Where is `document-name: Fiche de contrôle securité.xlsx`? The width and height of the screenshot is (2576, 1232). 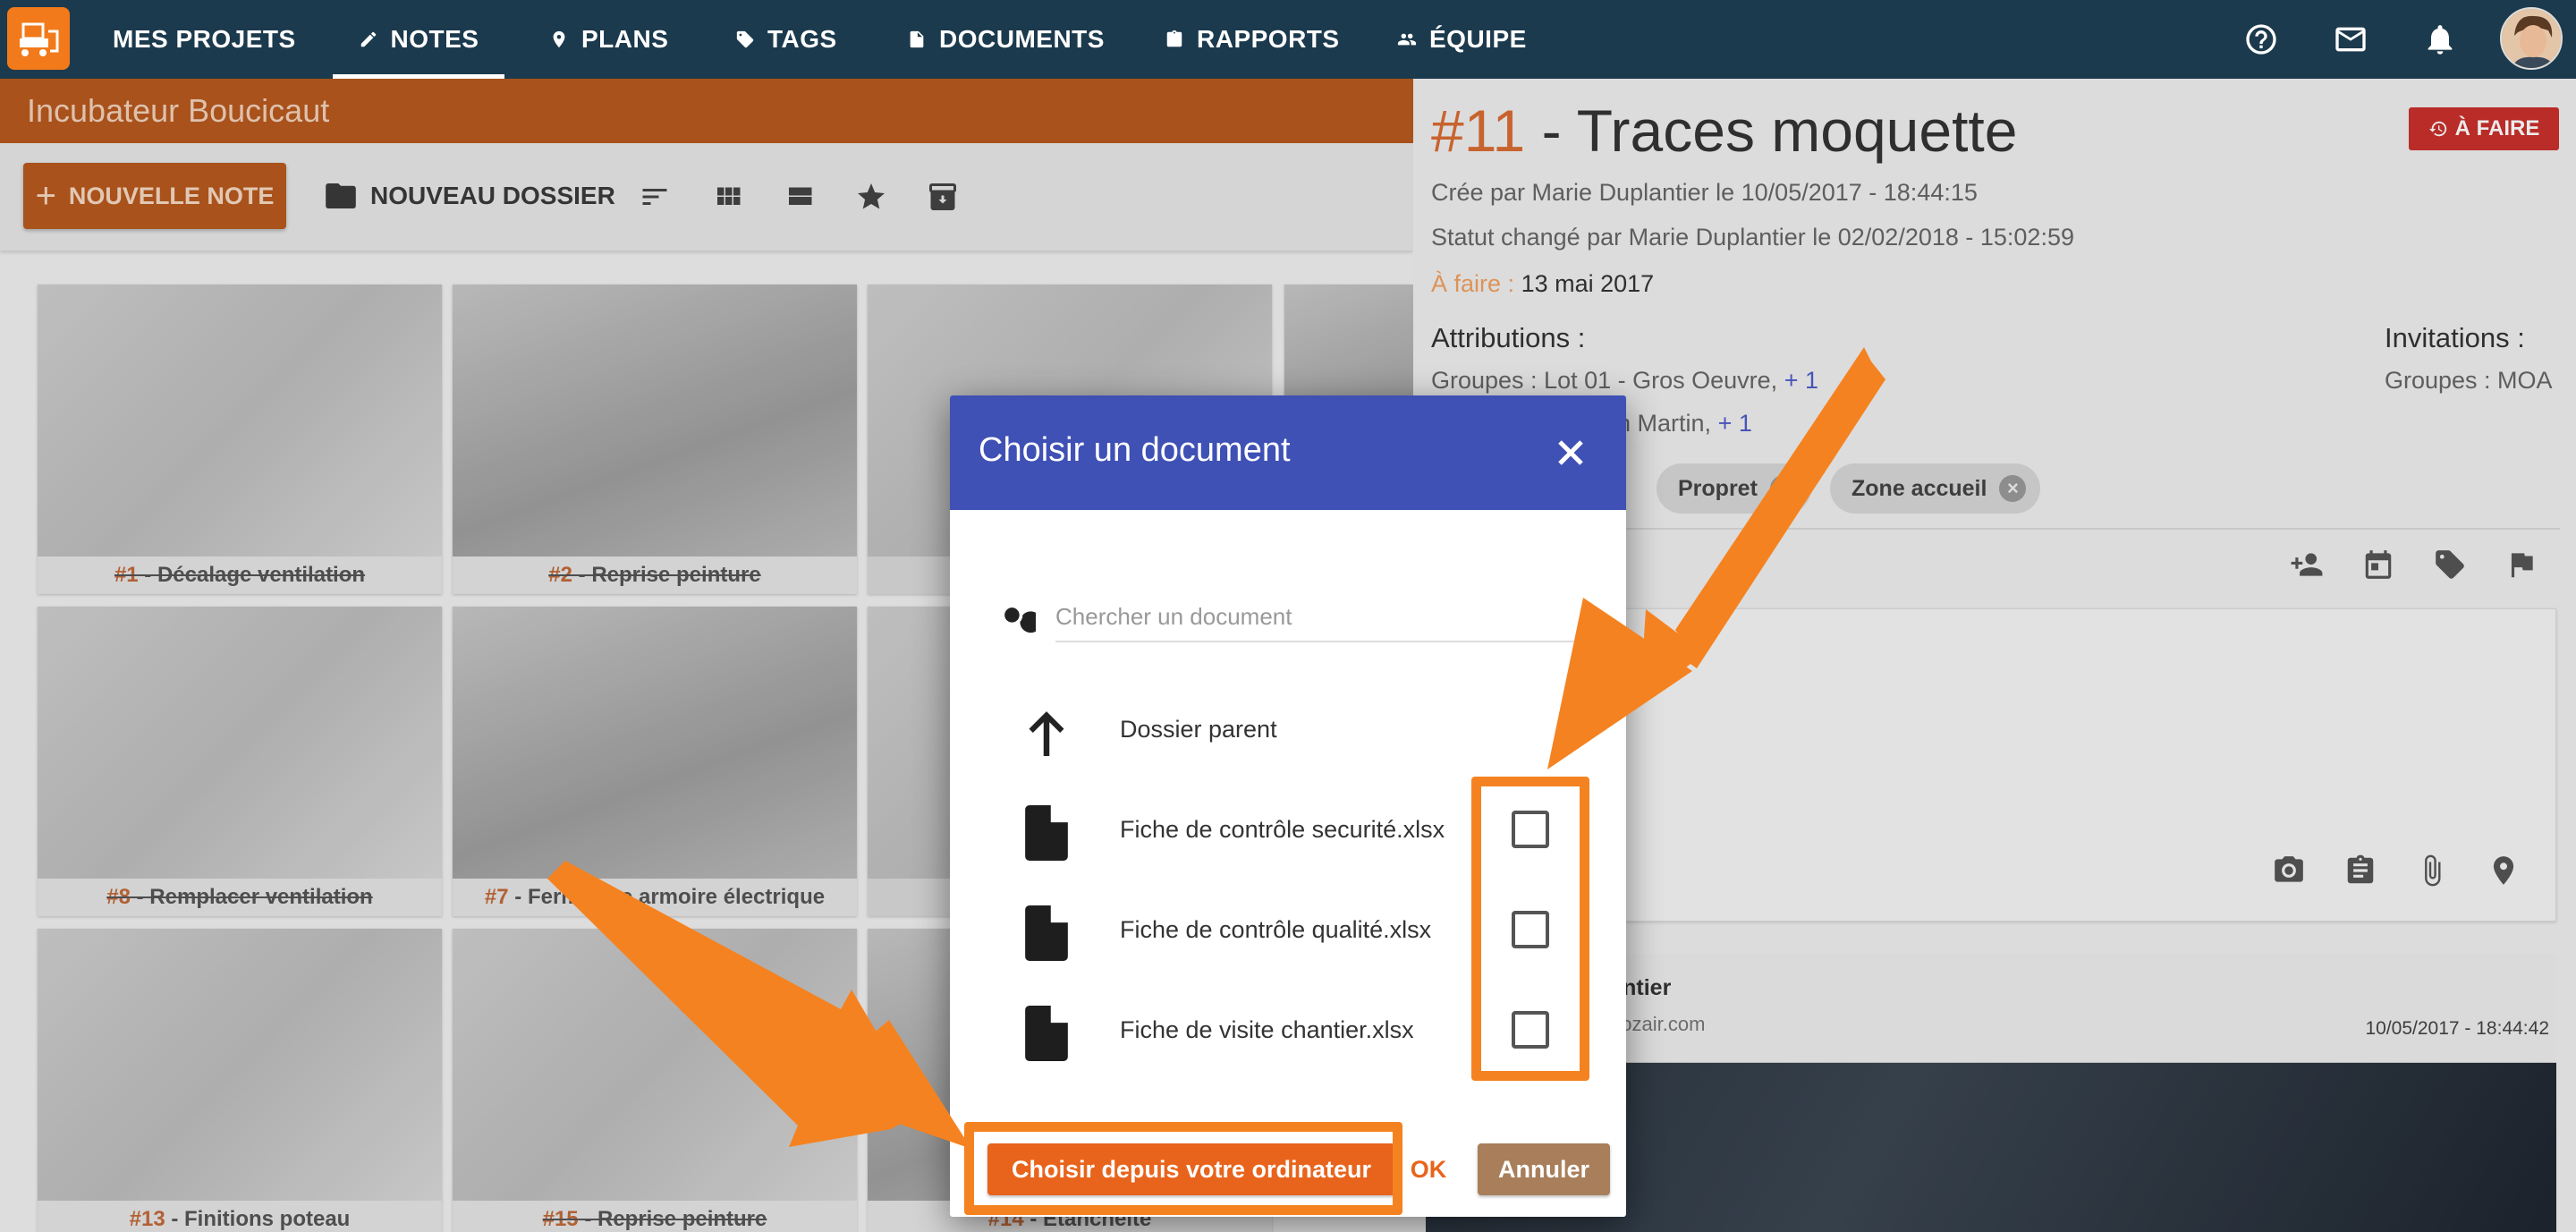
document-name: Fiche de contrôle securité.xlsx is located at coordinates (1282, 830).